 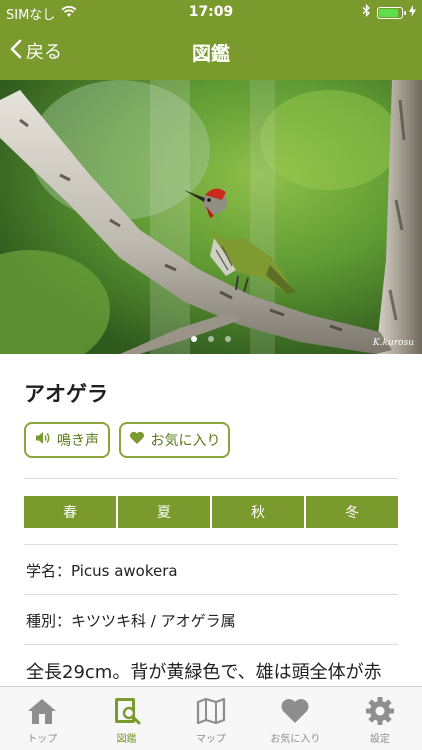 I want to click on species-description: 全長29cm。背が黄緑色で、雄は頭全体が赤, so click(x=204, y=672).